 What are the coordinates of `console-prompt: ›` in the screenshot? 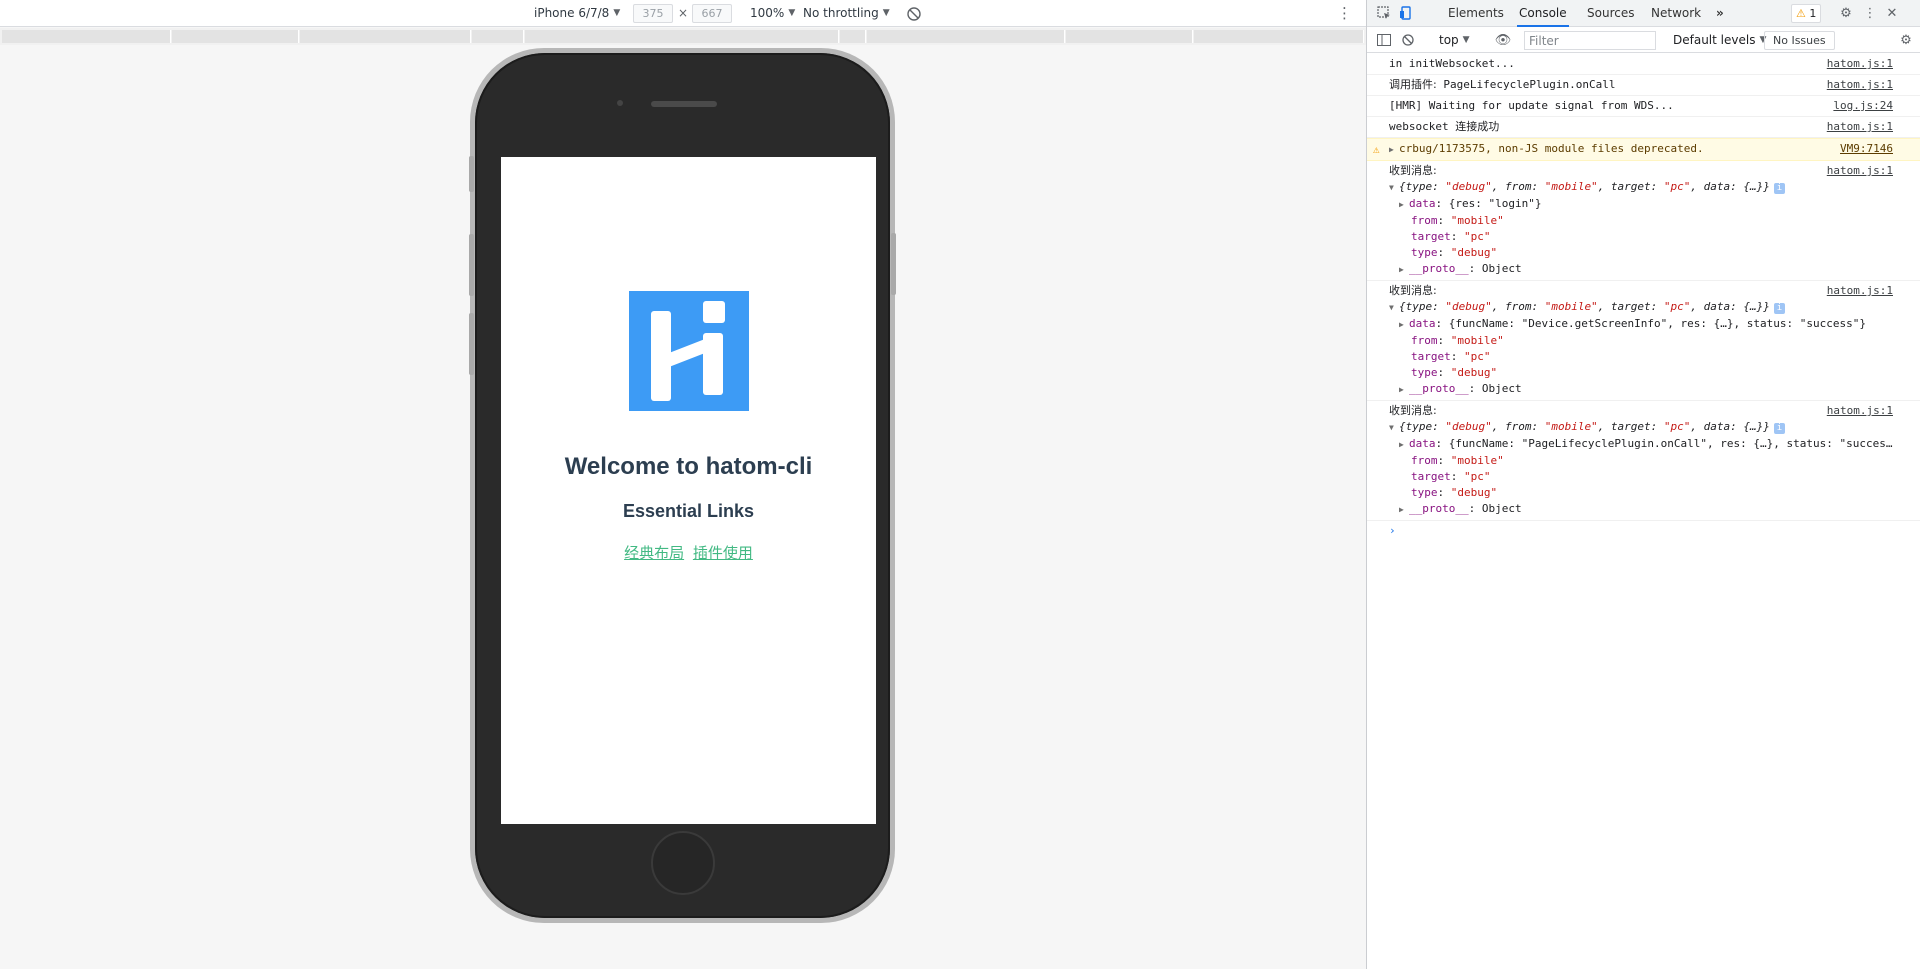 It's located at (1643, 531).